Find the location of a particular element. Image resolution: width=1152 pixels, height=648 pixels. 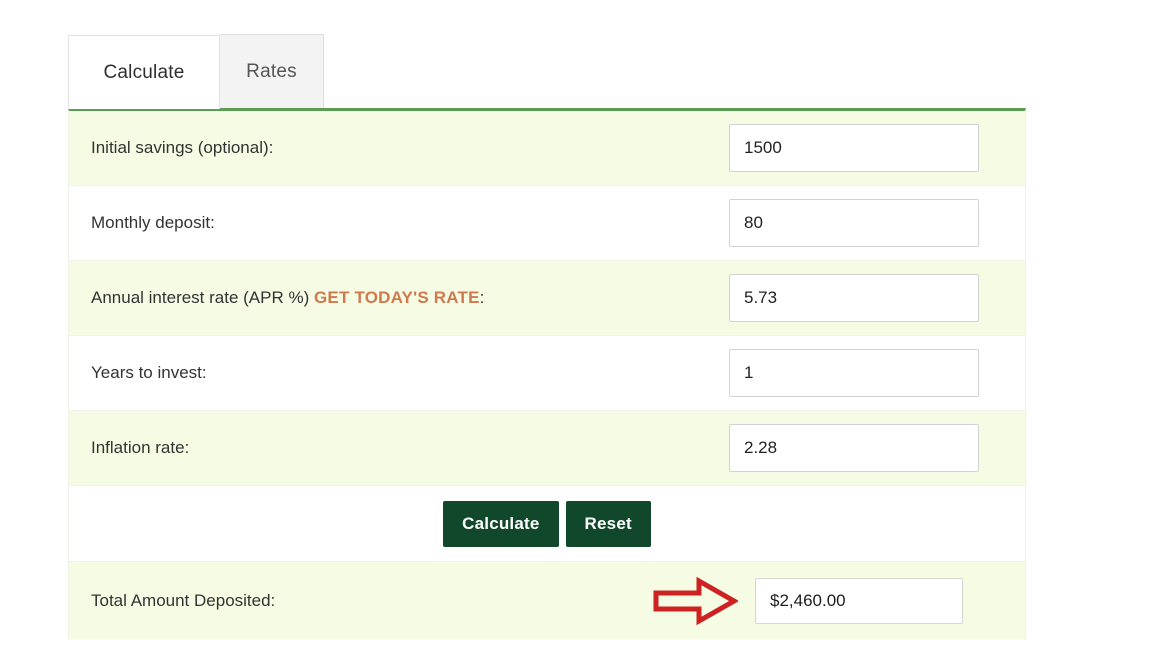

tab-rates-label: Rates is located at coordinates (271, 71).